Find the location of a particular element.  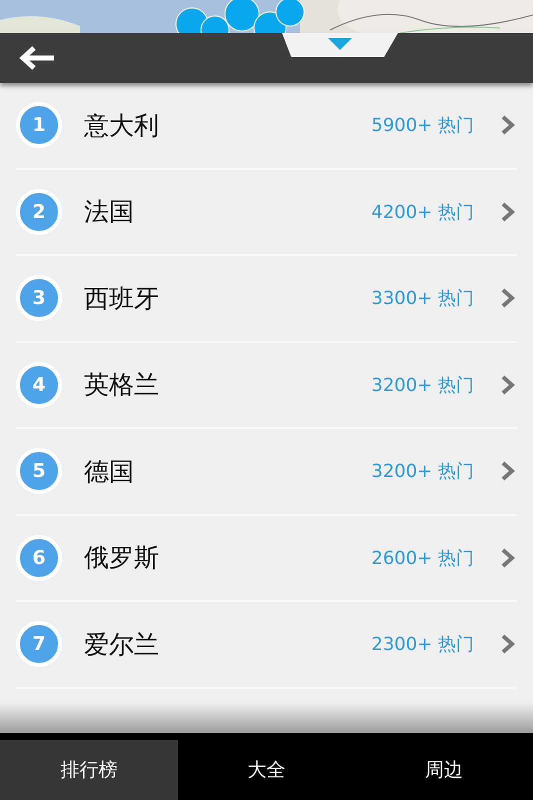

country-name: 英格兰 is located at coordinates (228, 385).